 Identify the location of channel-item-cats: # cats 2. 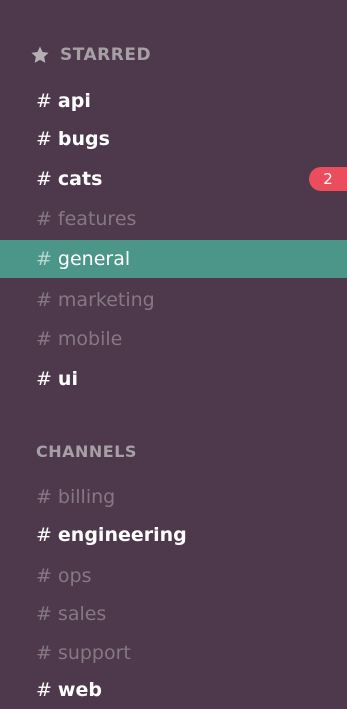
(173, 179).